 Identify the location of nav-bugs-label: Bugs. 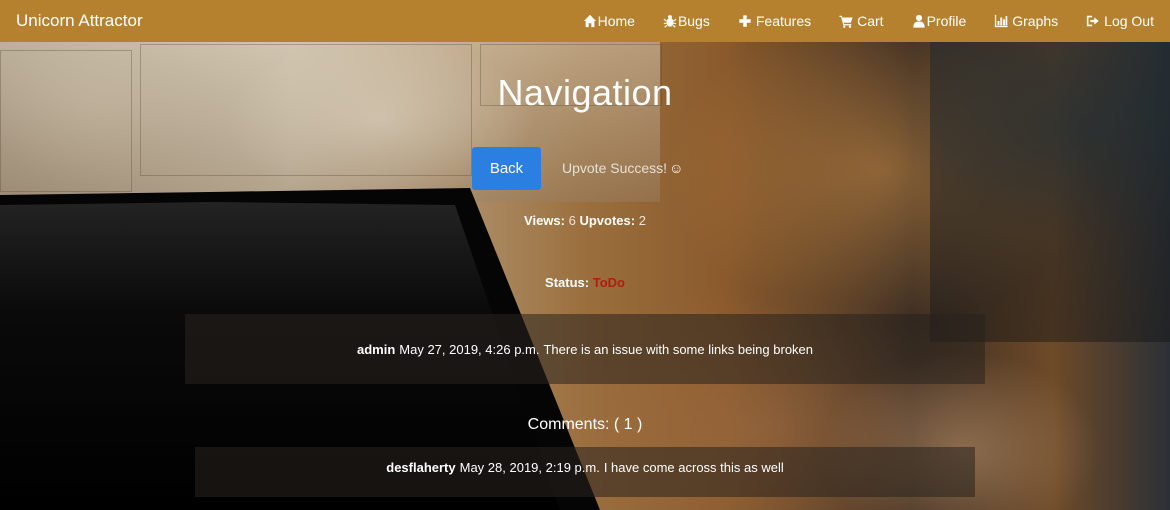
(693, 21).